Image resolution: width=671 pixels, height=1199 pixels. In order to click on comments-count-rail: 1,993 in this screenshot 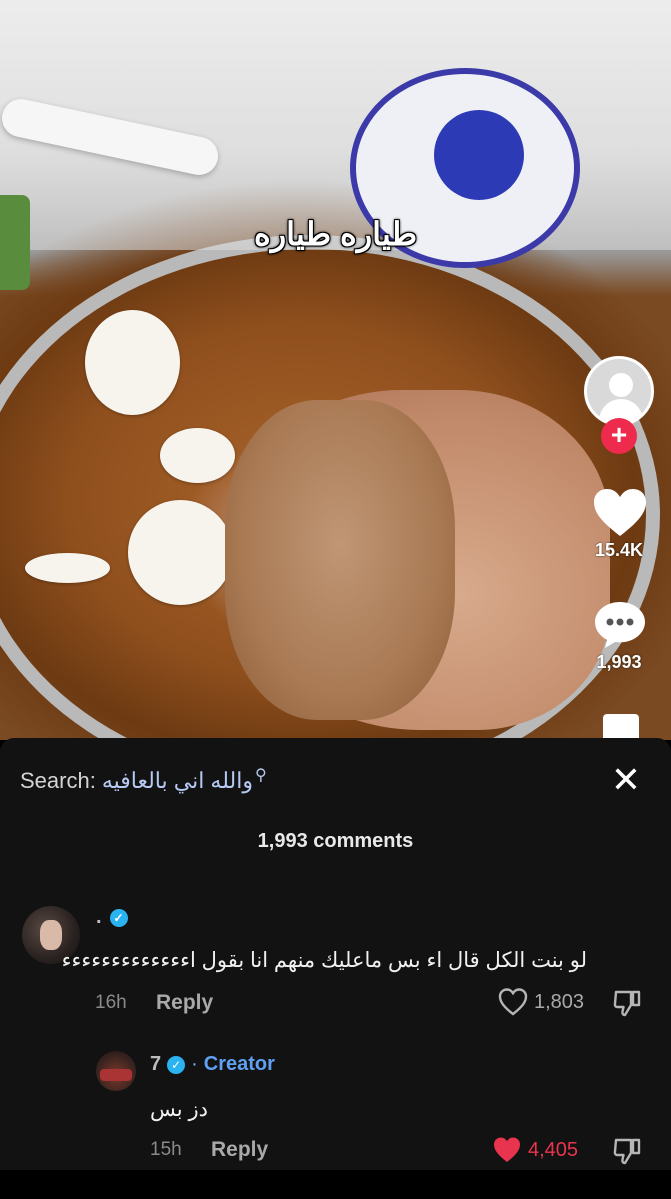, I will do `click(619, 662)`.